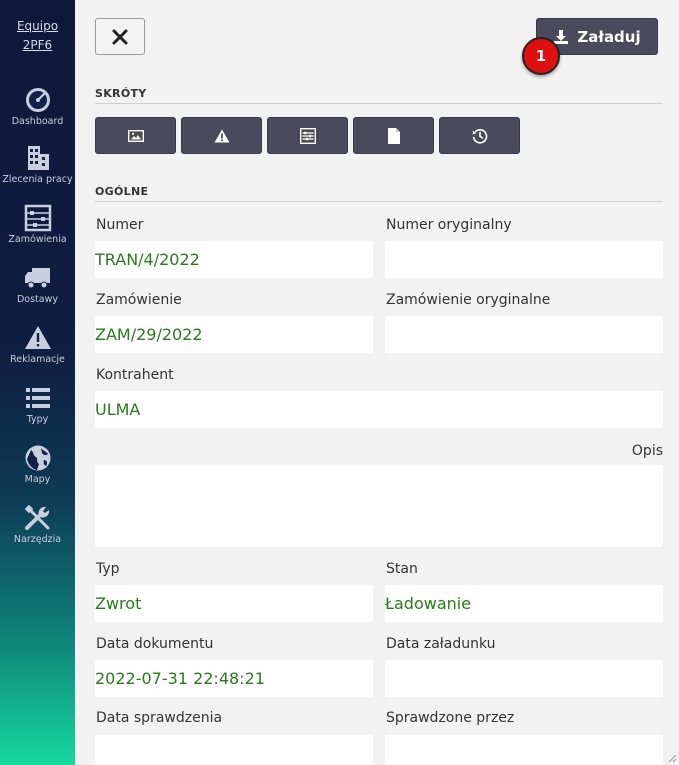 The image size is (679, 765). Describe the element at coordinates (234, 603) in the screenshot. I see `typ-field: Zwrot` at that location.